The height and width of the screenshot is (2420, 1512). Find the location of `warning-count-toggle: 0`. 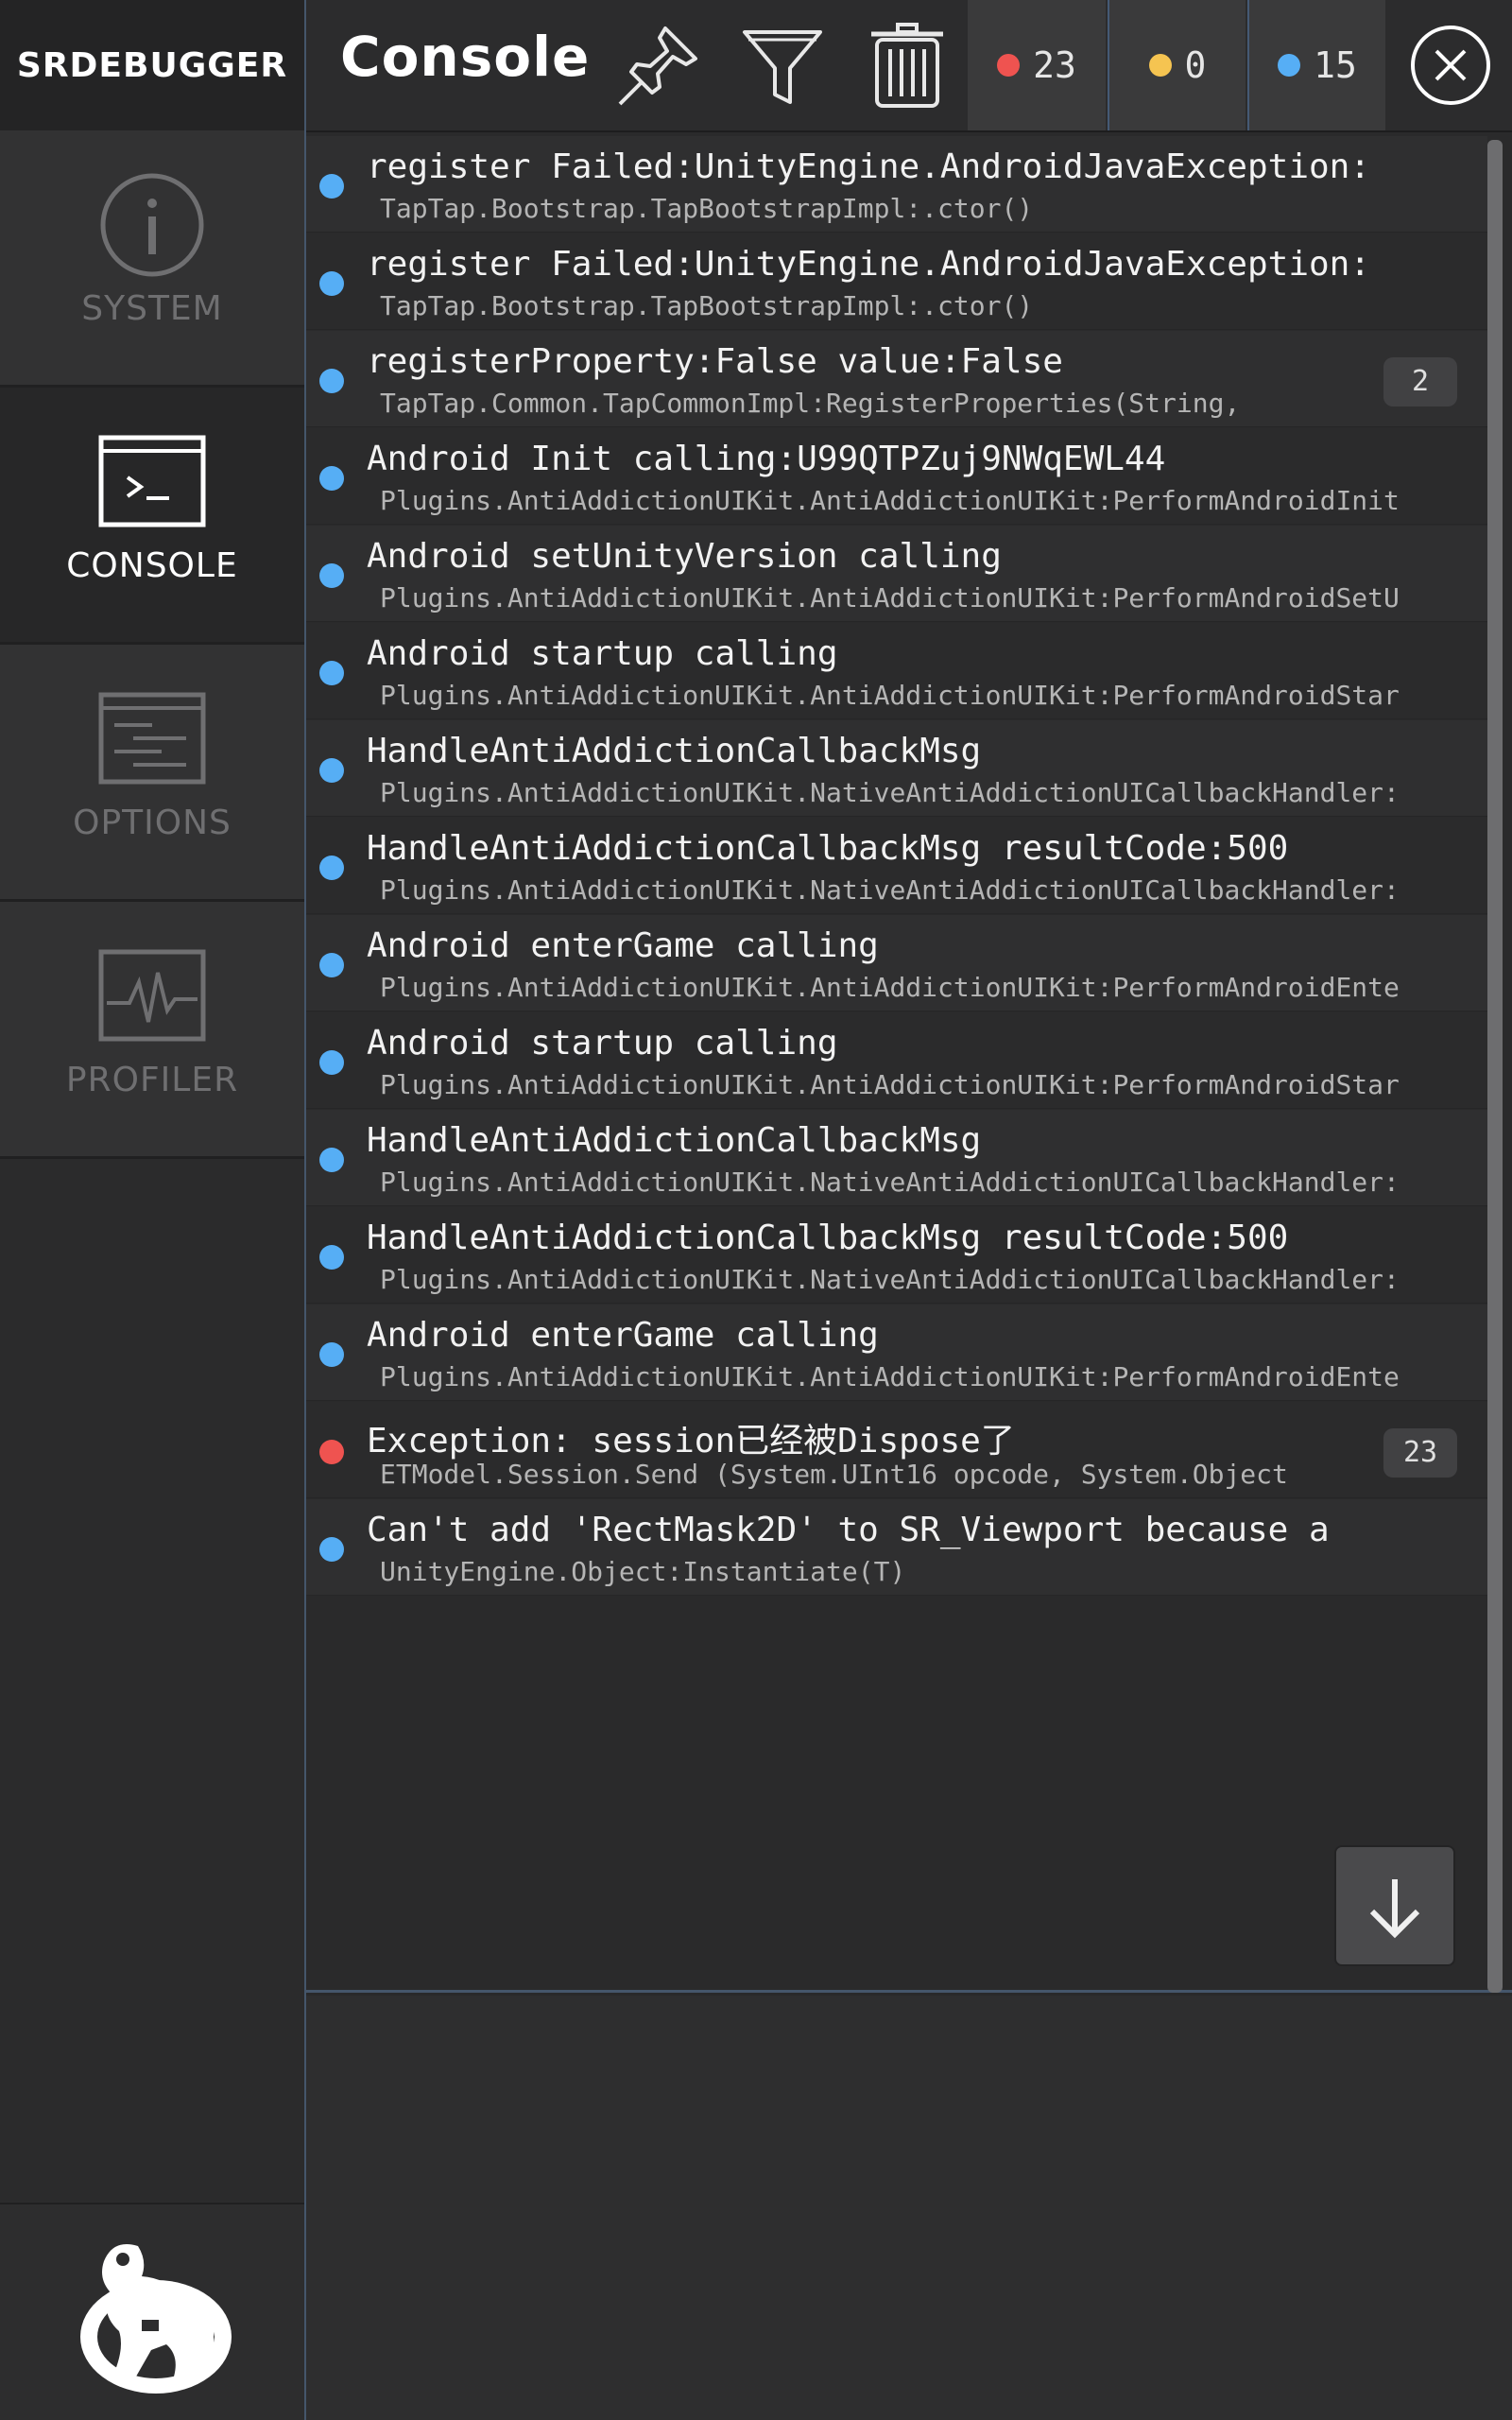

warning-count-toggle: 0 is located at coordinates (1177, 65).